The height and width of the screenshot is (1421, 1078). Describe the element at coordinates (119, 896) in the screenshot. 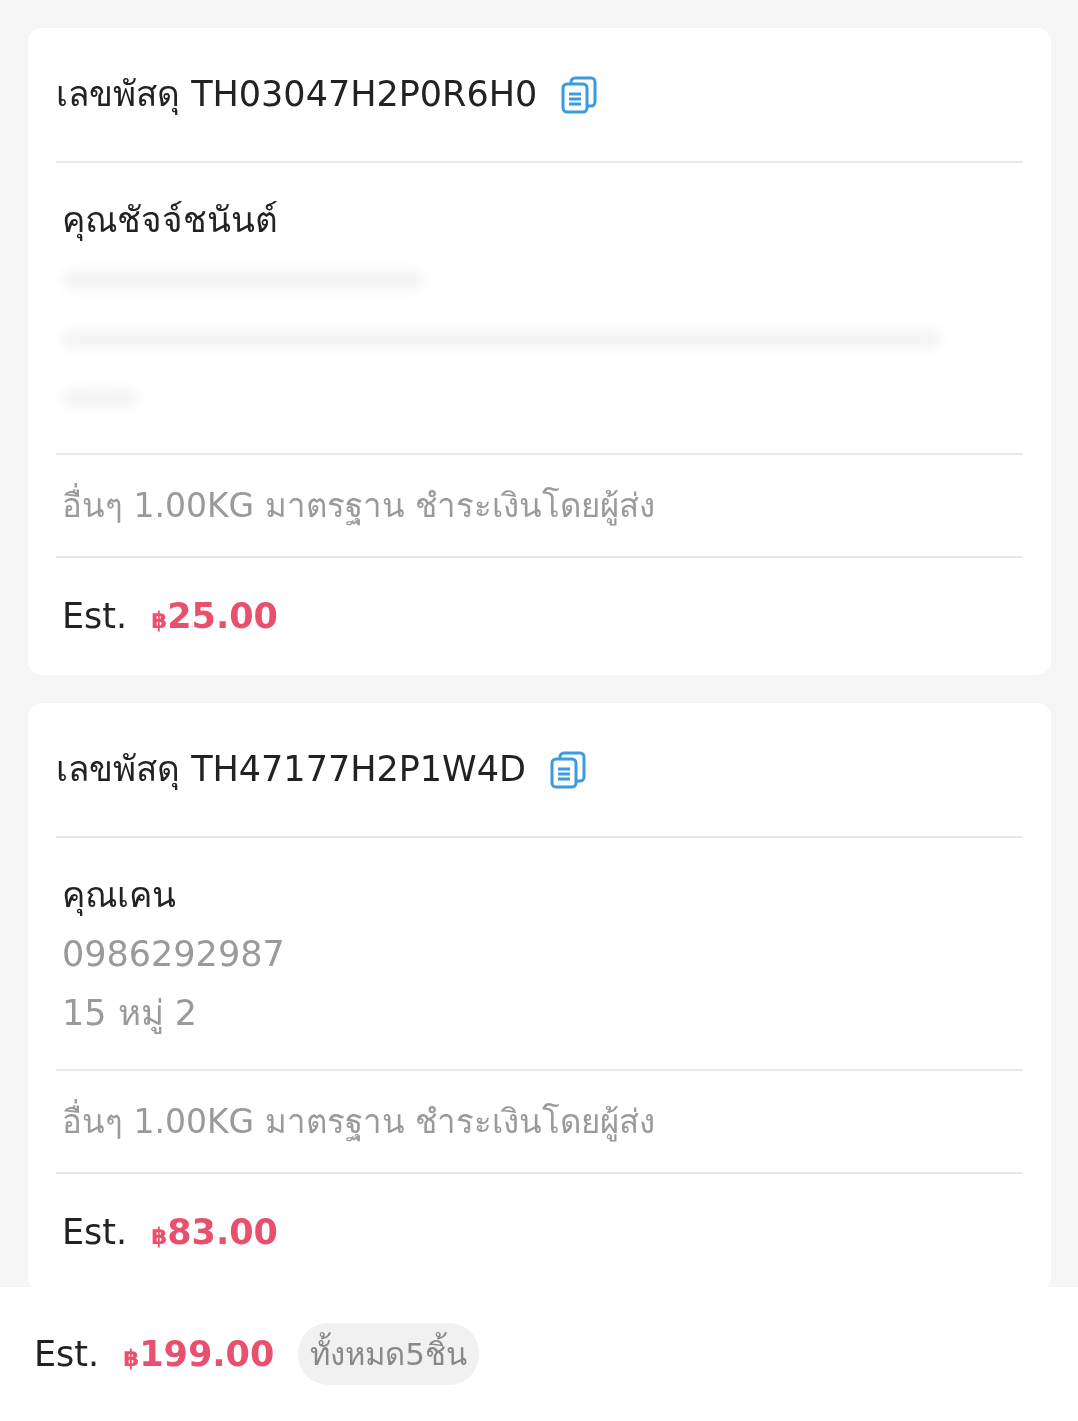

I see `recipient-name: คุณเคน` at that location.